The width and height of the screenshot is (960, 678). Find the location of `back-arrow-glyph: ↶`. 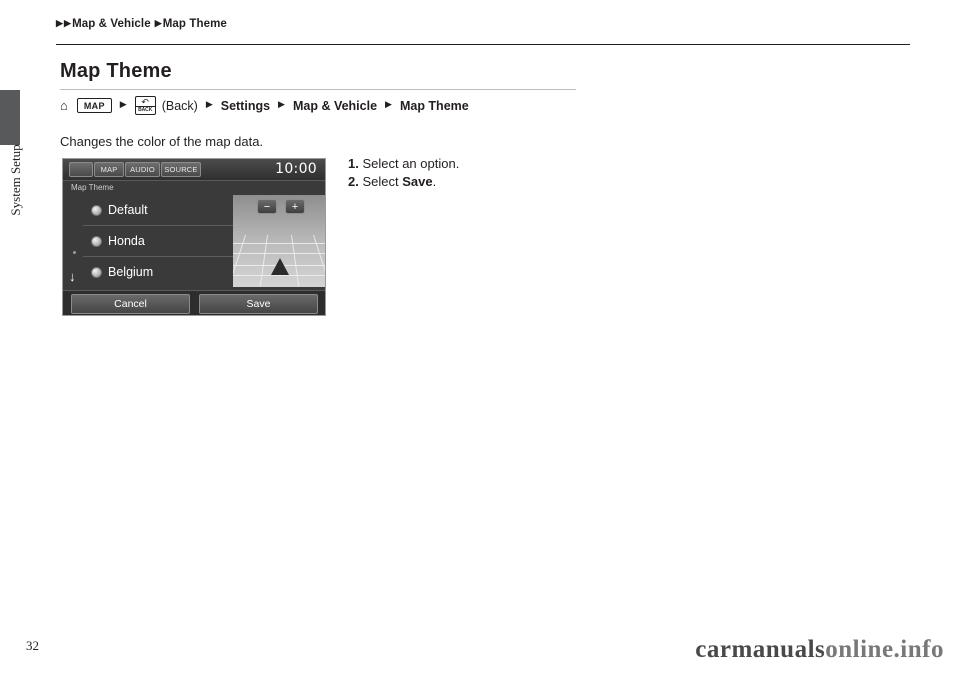

back-arrow-glyph: ↶ is located at coordinates (145, 102).